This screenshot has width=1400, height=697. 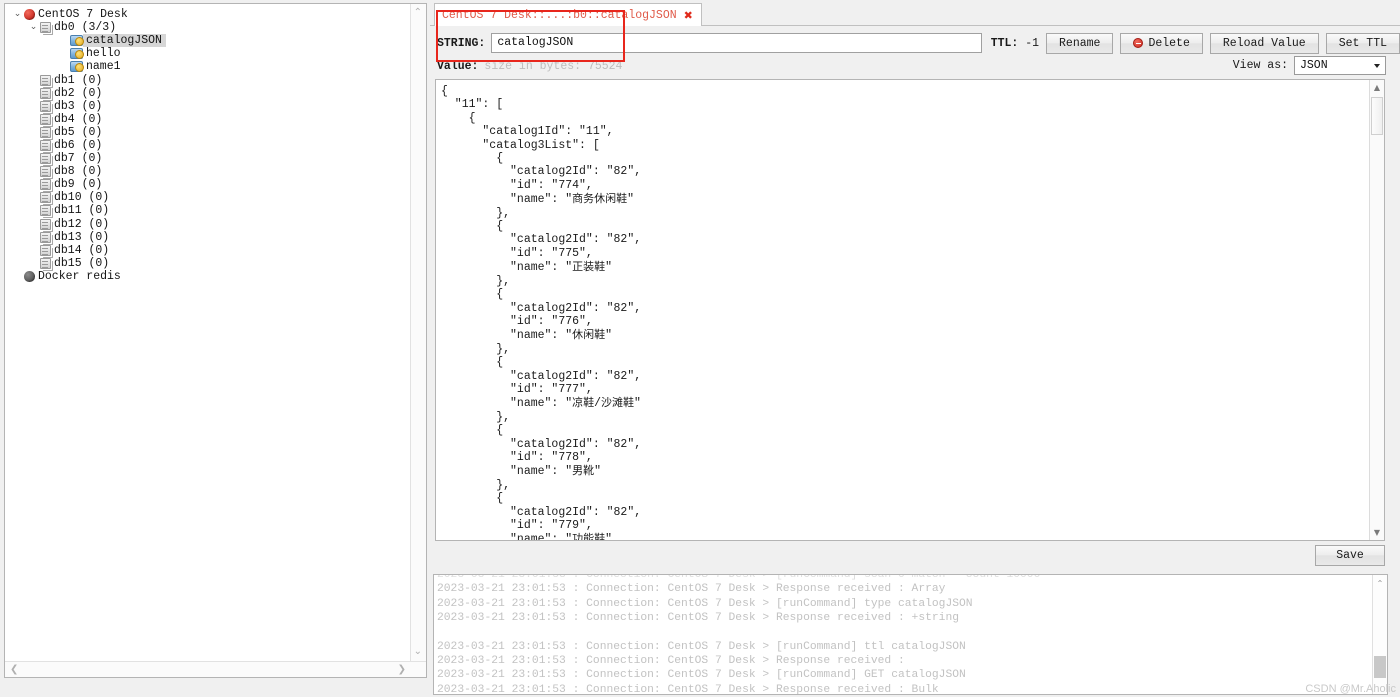 What do you see at coordinates (583, 471) in the screenshot?
I see `cjk-text: 男靴` at bounding box center [583, 471].